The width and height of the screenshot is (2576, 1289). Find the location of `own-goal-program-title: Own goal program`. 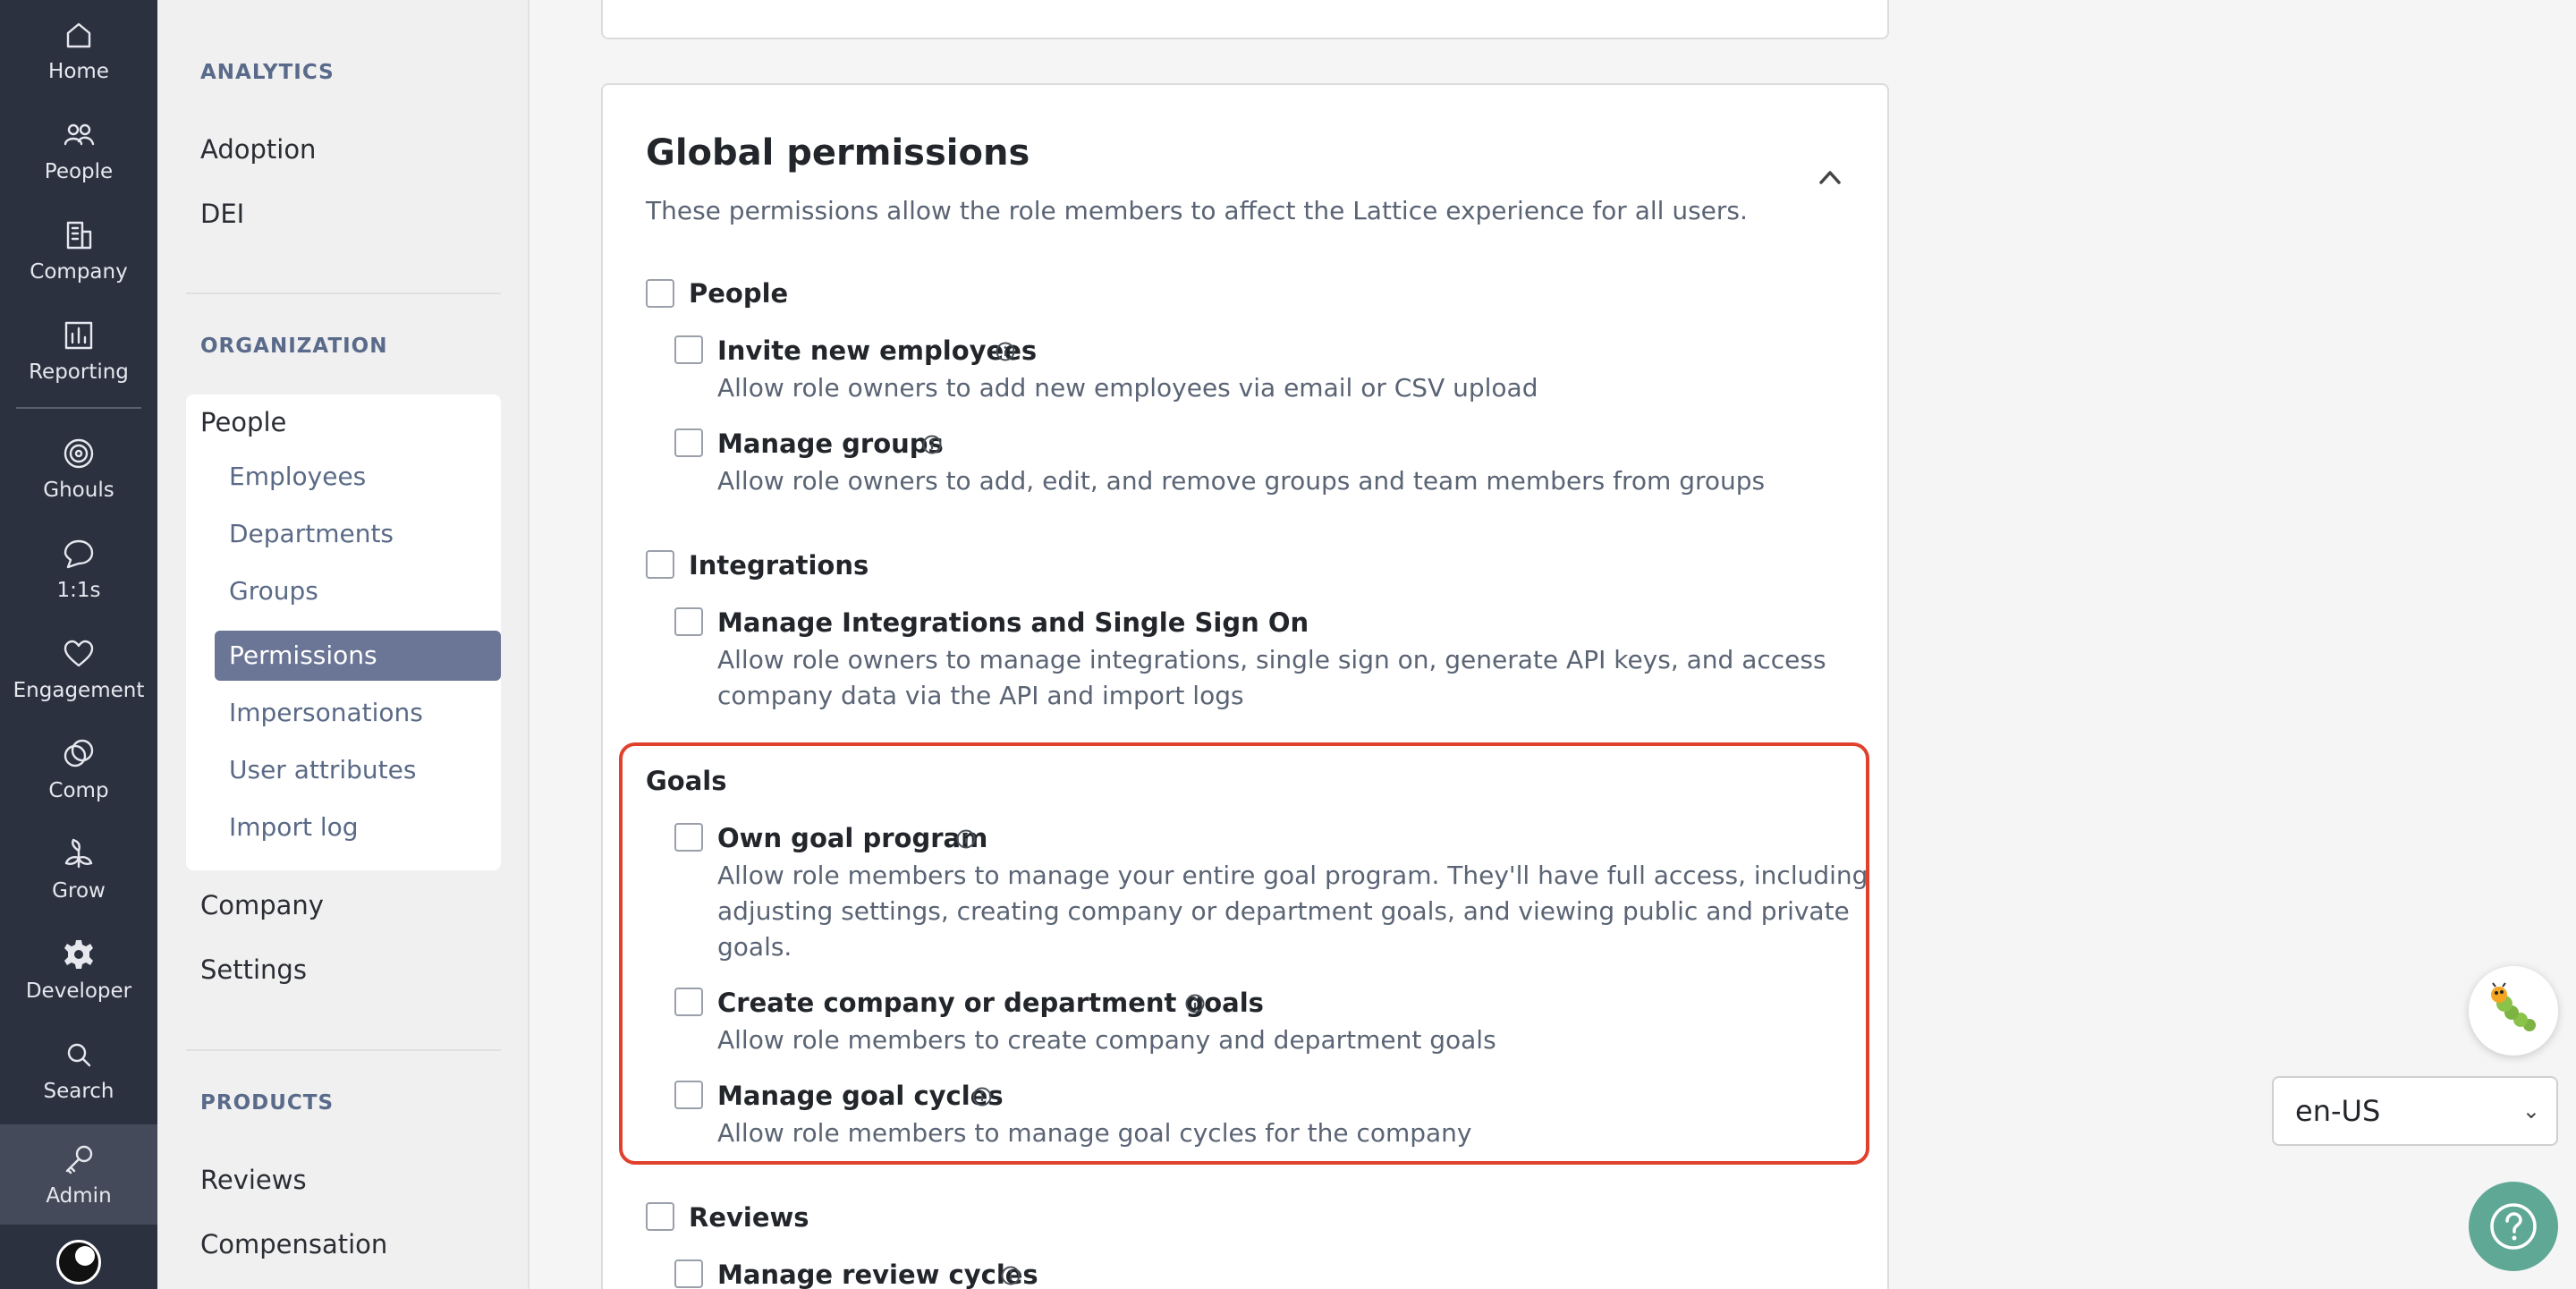

own-goal-program-title: Own goal program is located at coordinates (852, 838).